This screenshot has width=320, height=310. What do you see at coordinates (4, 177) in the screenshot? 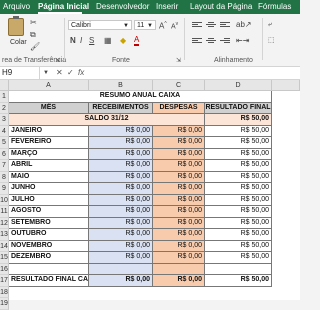
I see `row-header-8: 8` at bounding box center [4, 177].